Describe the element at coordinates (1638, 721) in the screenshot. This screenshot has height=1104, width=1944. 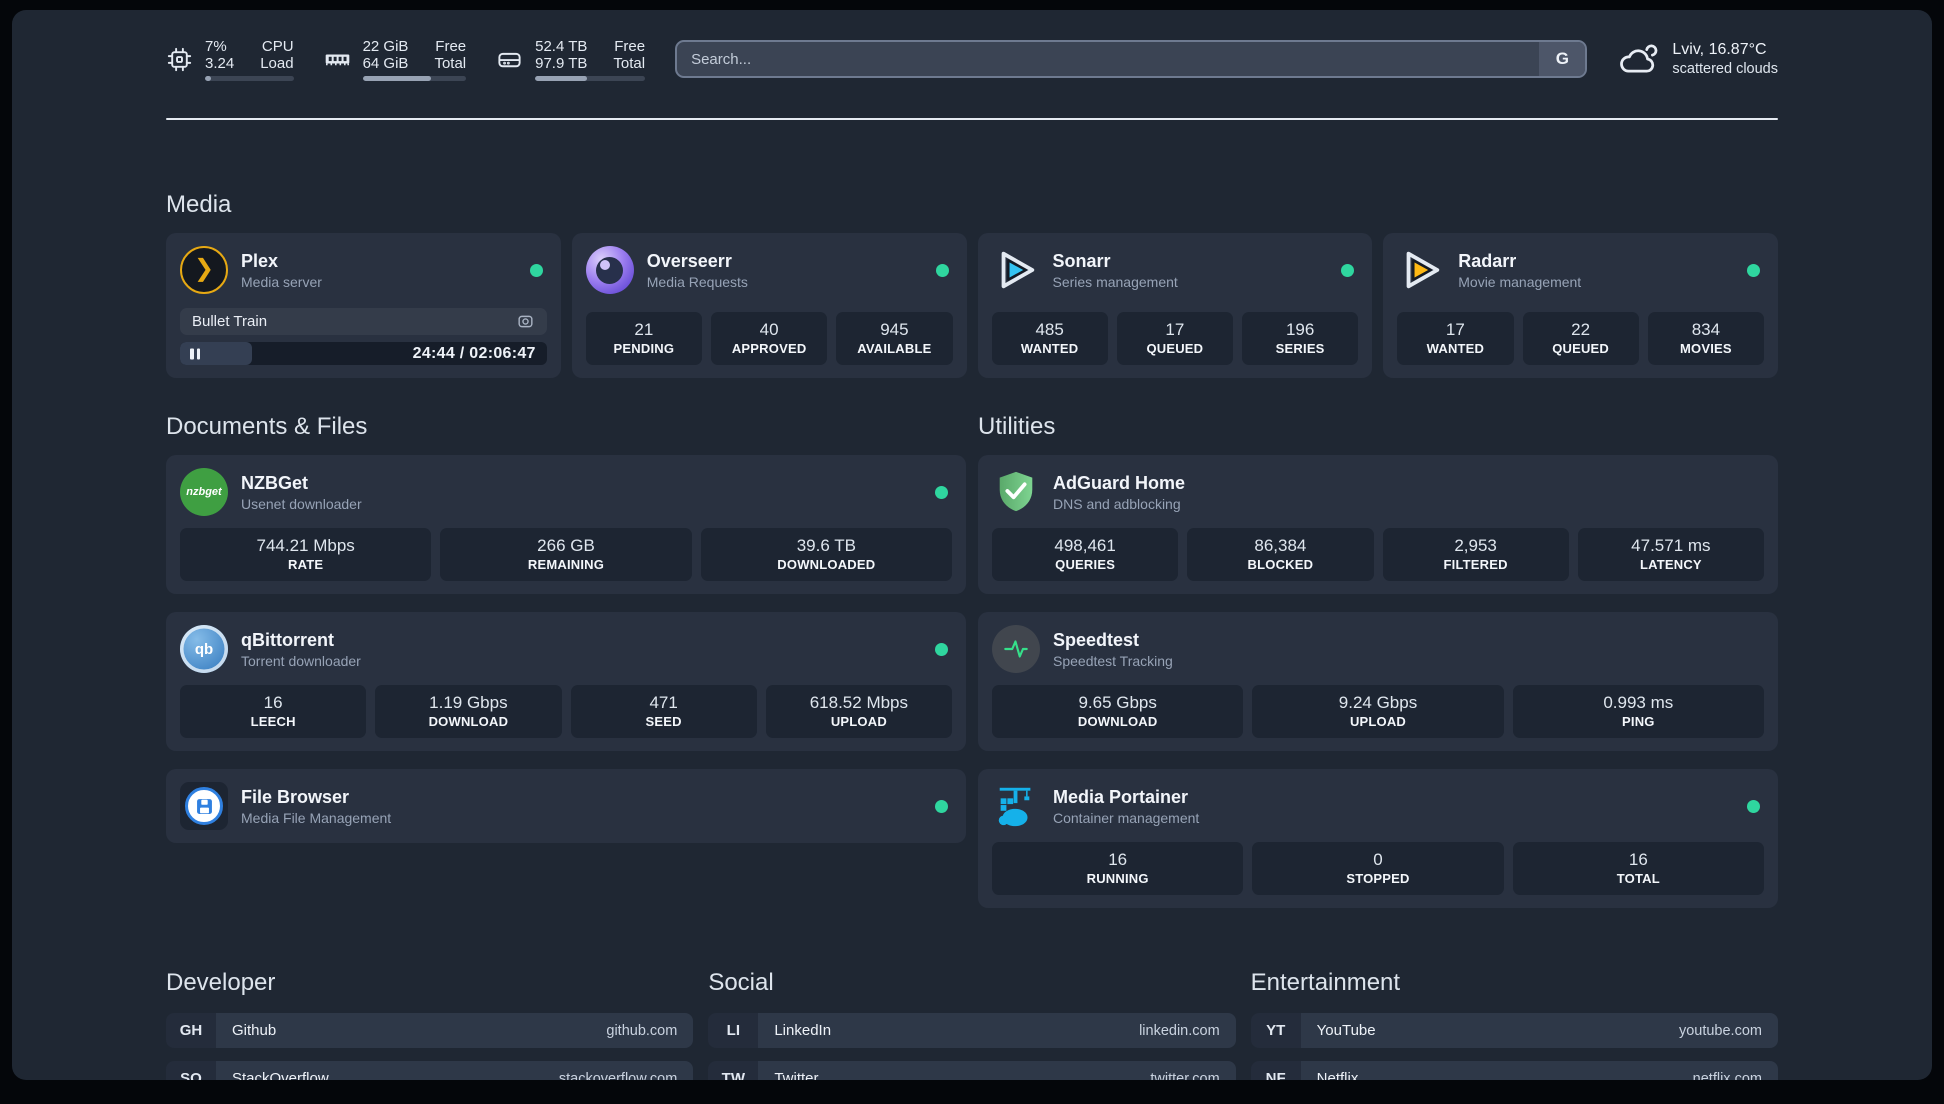
I see `stat-label: PING` at that location.